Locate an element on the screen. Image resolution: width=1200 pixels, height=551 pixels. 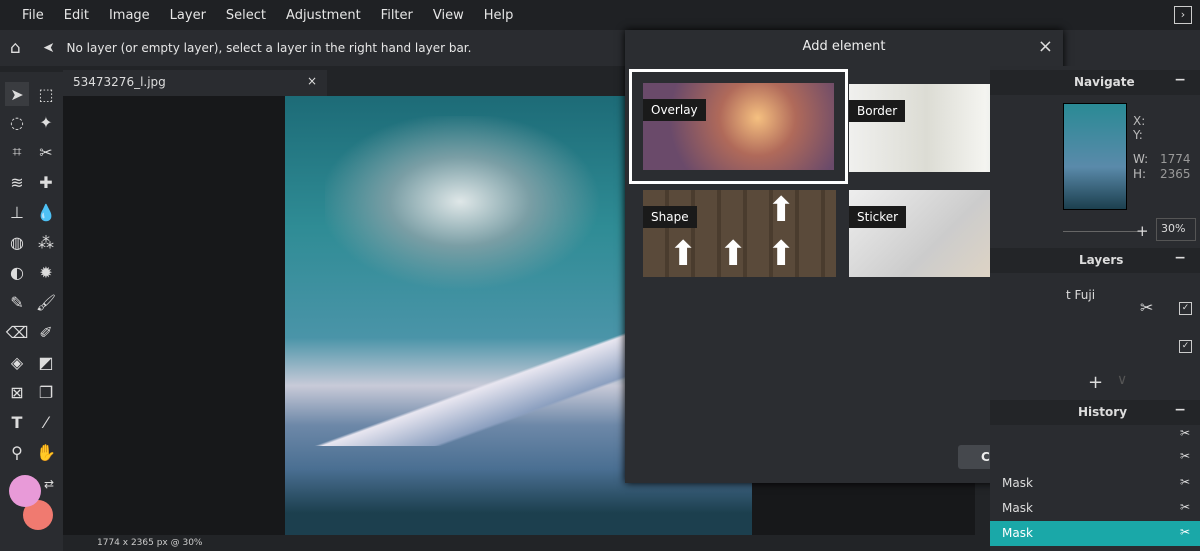
stamp-icon: ⊥ is located at coordinates (17, 212).